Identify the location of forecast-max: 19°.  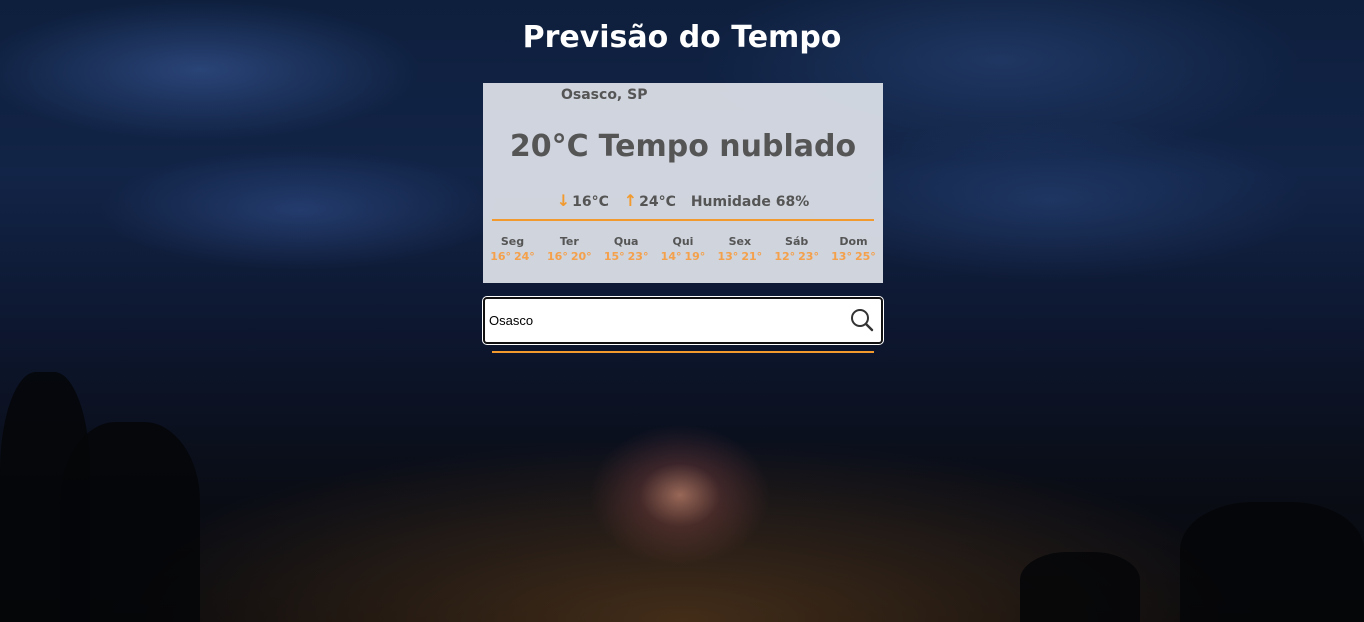
(695, 256).